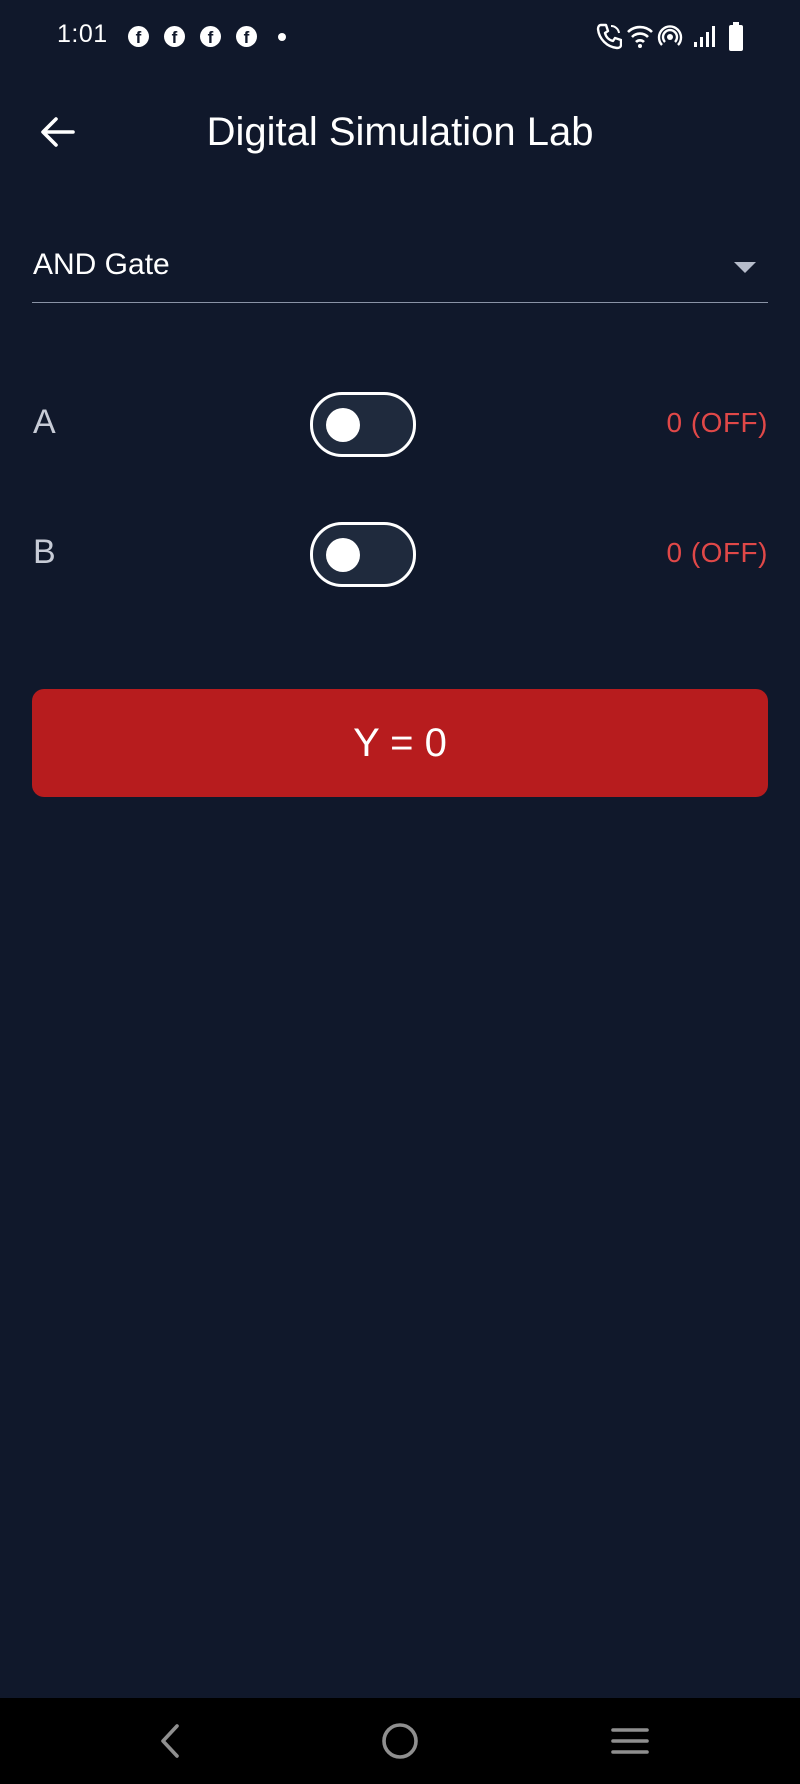 The height and width of the screenshot is (1784, 800). I want to click on app-bar: Digital Simulation Lab, so click(400, 132).